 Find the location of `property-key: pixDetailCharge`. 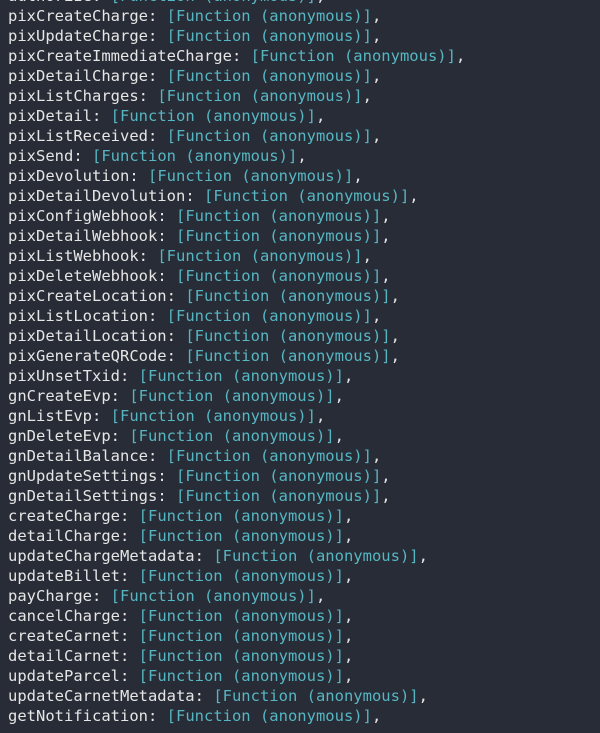

property-key: pixDetailCharge is located at coordinates (78, 76).